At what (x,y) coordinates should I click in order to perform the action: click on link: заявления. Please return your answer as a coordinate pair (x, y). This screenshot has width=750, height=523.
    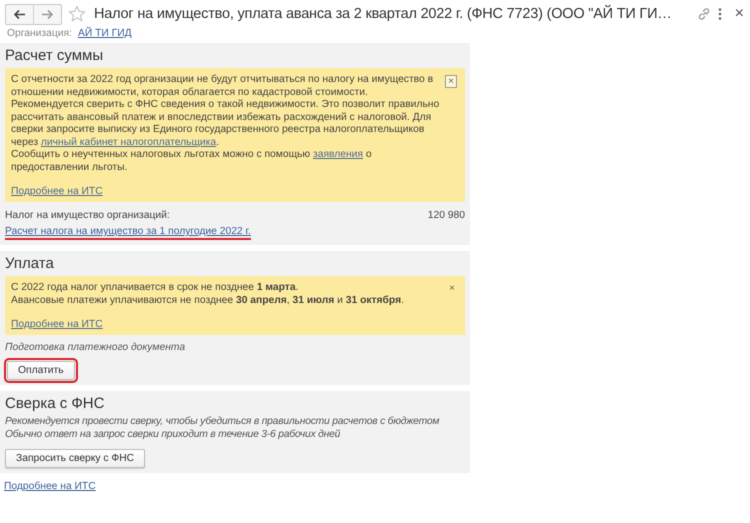
    Looking at the image, I should click on (338, 154).